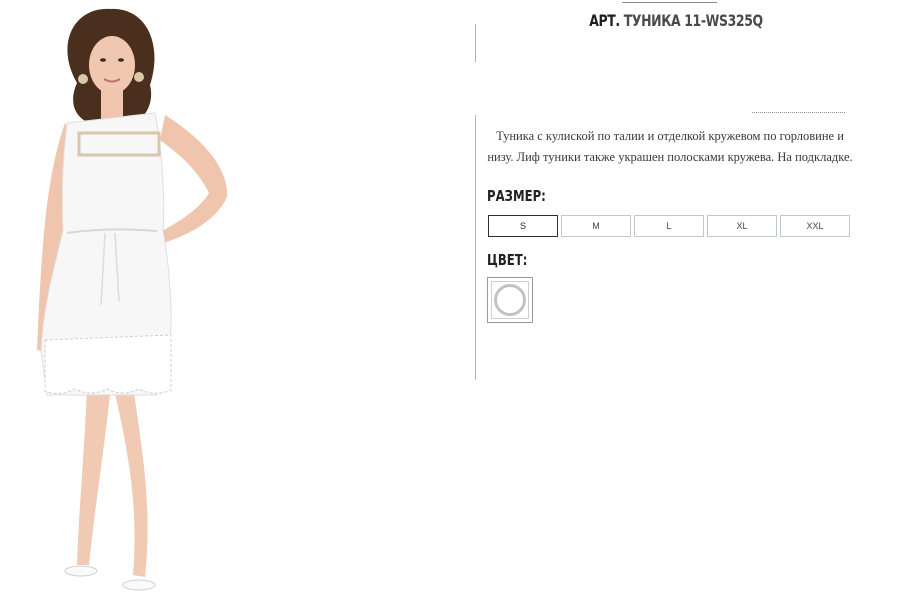 This screenshot has width=903, height=605. I want to click on size-option-xl: XL, so click(742, 226).